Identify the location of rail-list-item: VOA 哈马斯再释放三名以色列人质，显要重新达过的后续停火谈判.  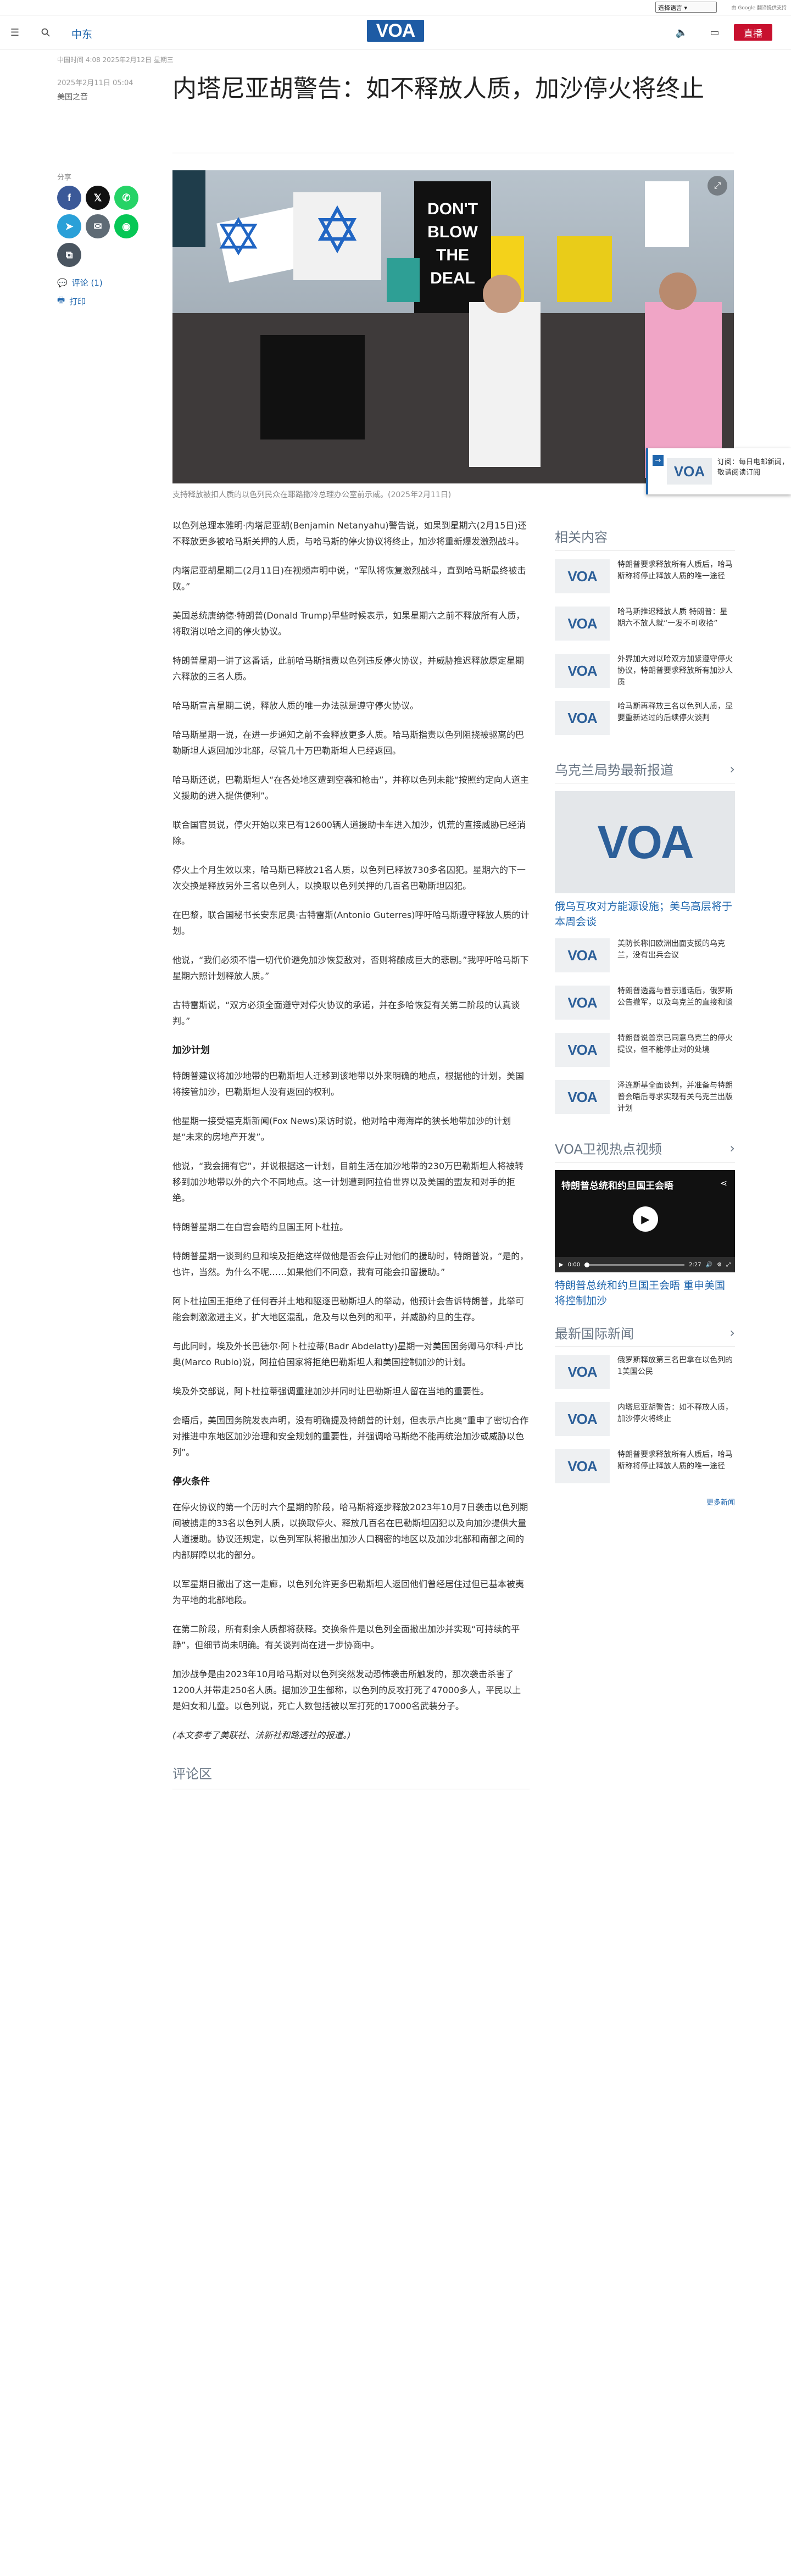
(645, 721).